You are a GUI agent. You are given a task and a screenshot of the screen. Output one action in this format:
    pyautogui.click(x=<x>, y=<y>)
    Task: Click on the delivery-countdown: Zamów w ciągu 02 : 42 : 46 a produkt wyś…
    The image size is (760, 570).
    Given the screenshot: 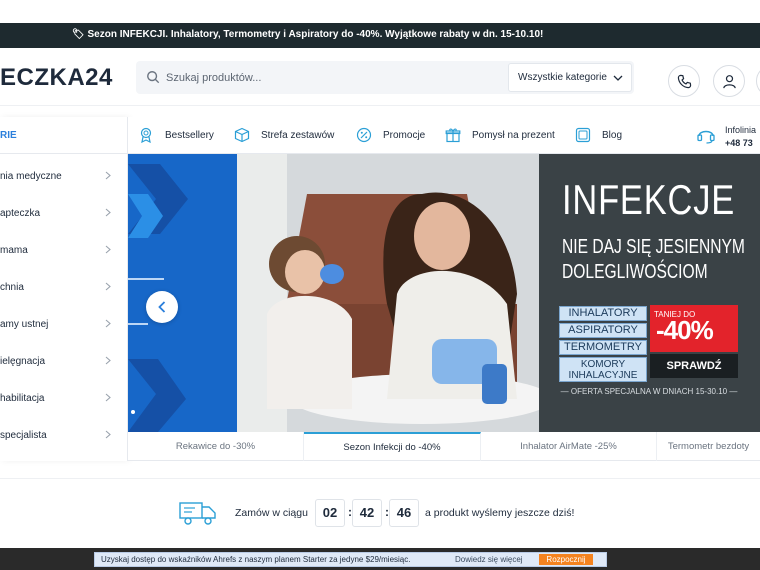 What is the action you would take?
    pyautogui.click(x=380, y=513)
    